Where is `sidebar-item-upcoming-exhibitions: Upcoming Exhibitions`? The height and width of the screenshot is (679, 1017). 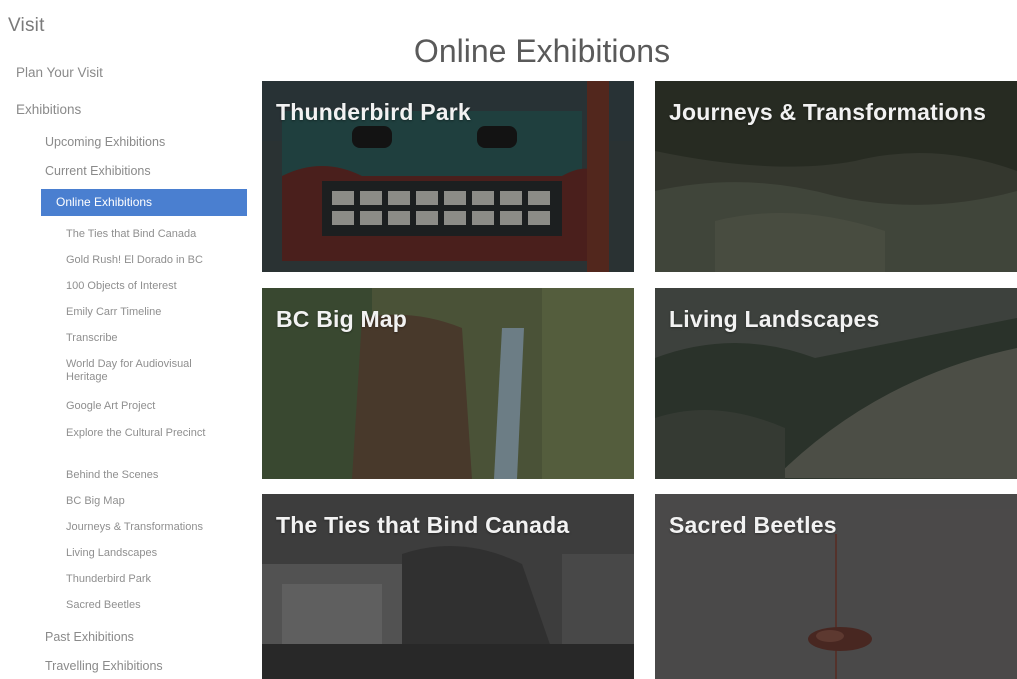
sidebar-item-upcoming-exhibitions: Upcoming Exhibitions is located at coordinates (105, 142).